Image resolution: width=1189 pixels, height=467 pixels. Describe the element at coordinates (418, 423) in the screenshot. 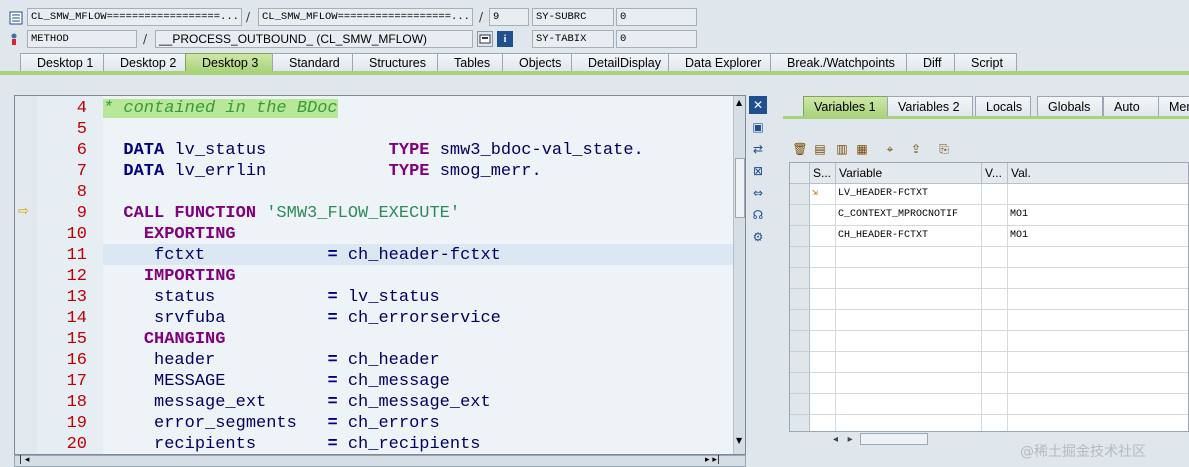

I see `code-line: error_segments = ch_errors` at that location.